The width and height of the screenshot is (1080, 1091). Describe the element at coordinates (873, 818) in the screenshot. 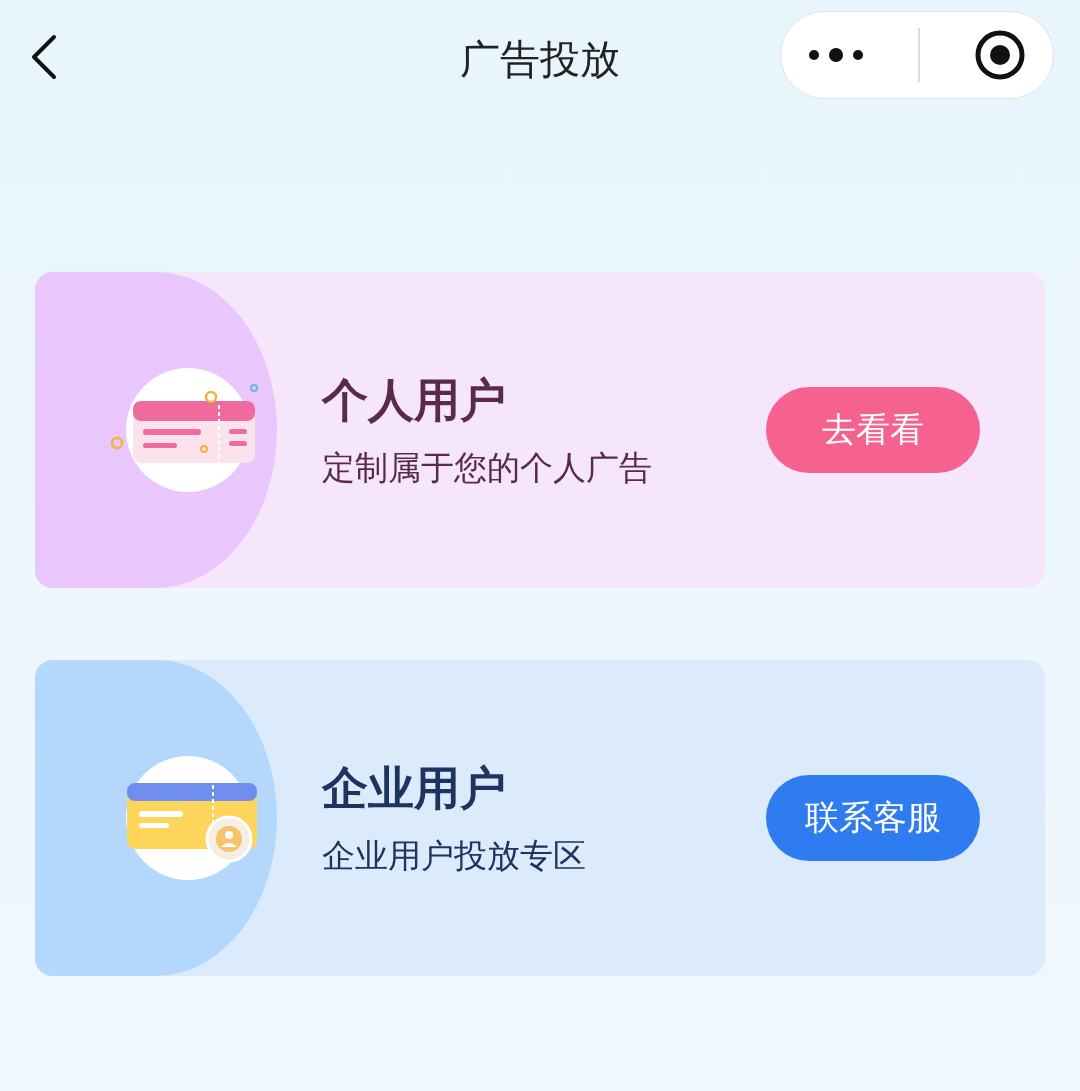

I see `action-button: 联系客服` at that location.